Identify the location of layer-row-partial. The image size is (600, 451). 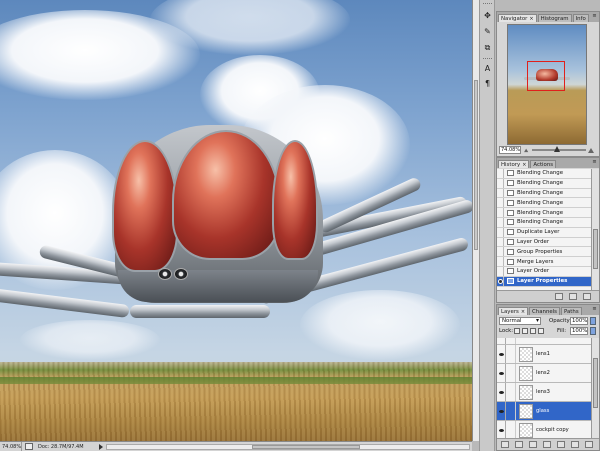
(544, 341).